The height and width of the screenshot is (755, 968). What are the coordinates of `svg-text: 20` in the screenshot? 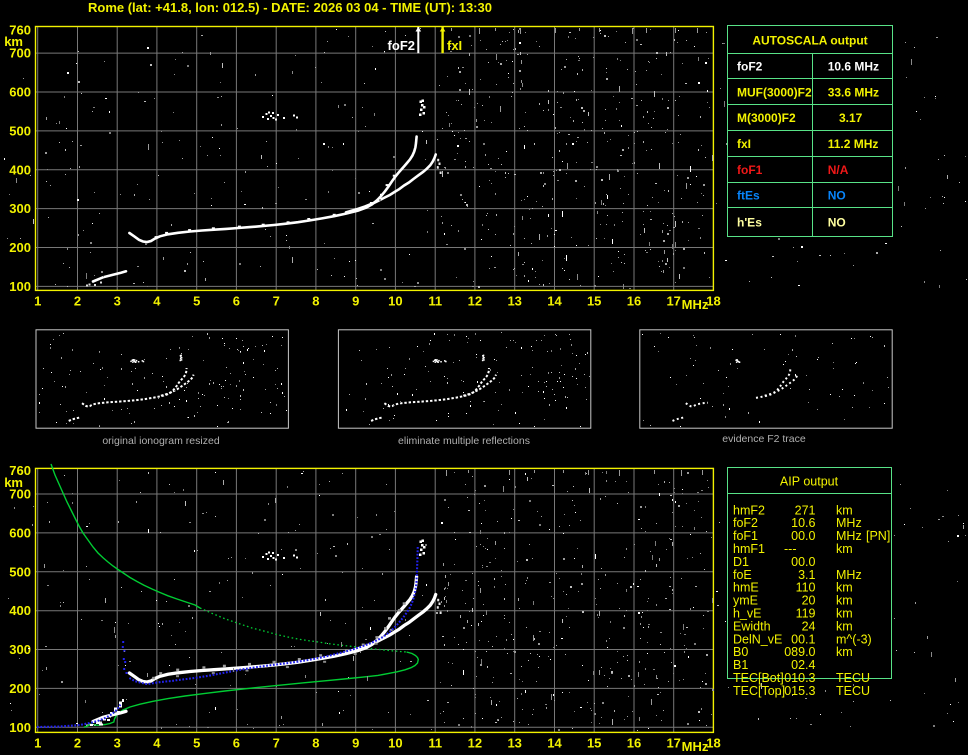 It's located at (809, 601).